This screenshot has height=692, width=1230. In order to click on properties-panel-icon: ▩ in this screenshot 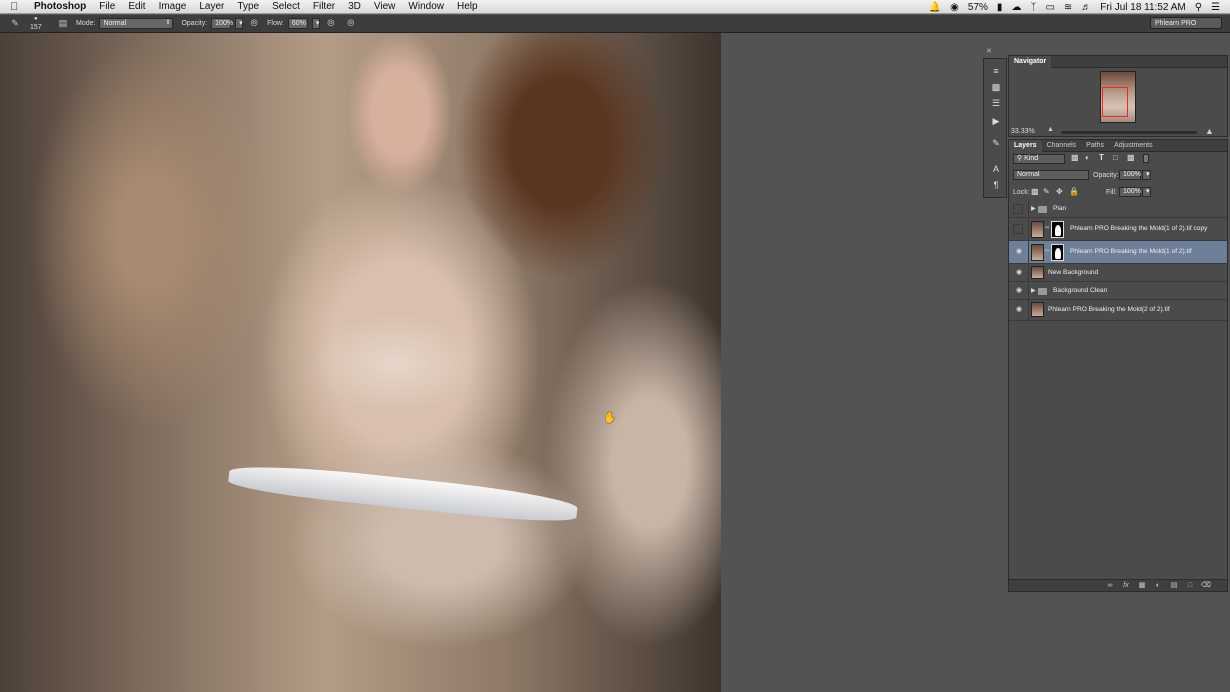, I will do `click(996, 87)`.